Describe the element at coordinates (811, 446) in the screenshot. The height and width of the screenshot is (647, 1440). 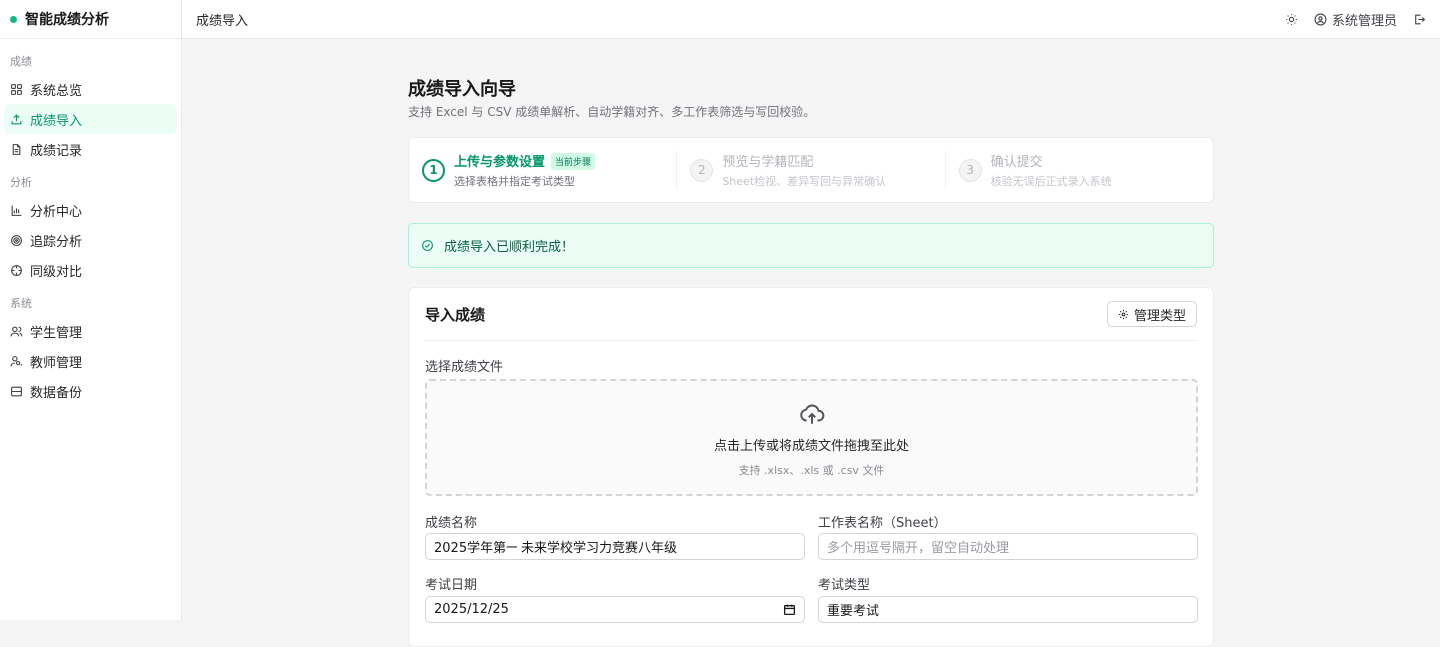
I see `dropzone-main-text: 点击上传或将成绩文件拖拽至此处` at that location.